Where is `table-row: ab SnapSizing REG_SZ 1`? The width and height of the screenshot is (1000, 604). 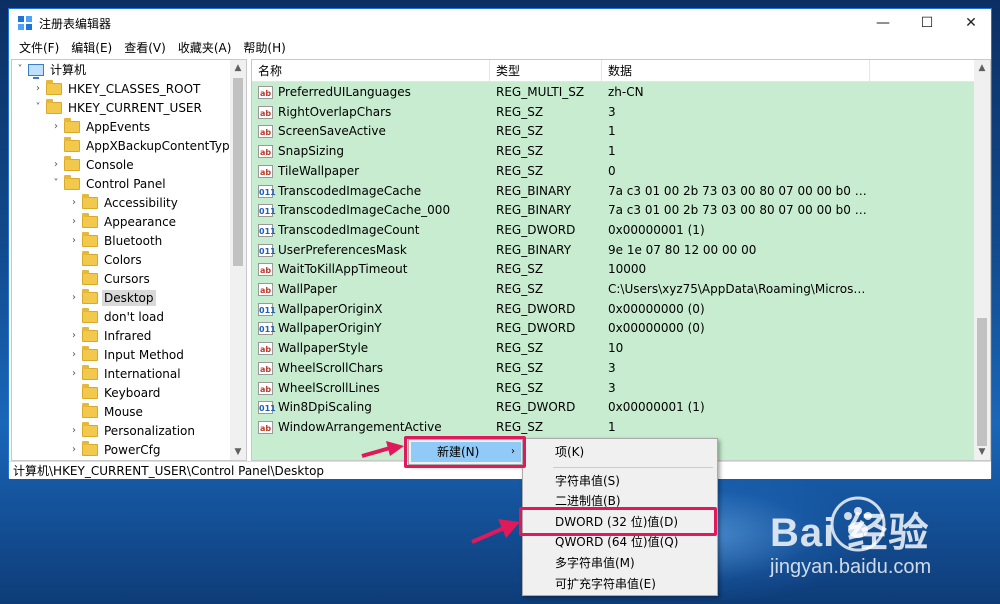 table-row: ab SnapSizing REG_SZ 1 is located at coordinates (614, 152).